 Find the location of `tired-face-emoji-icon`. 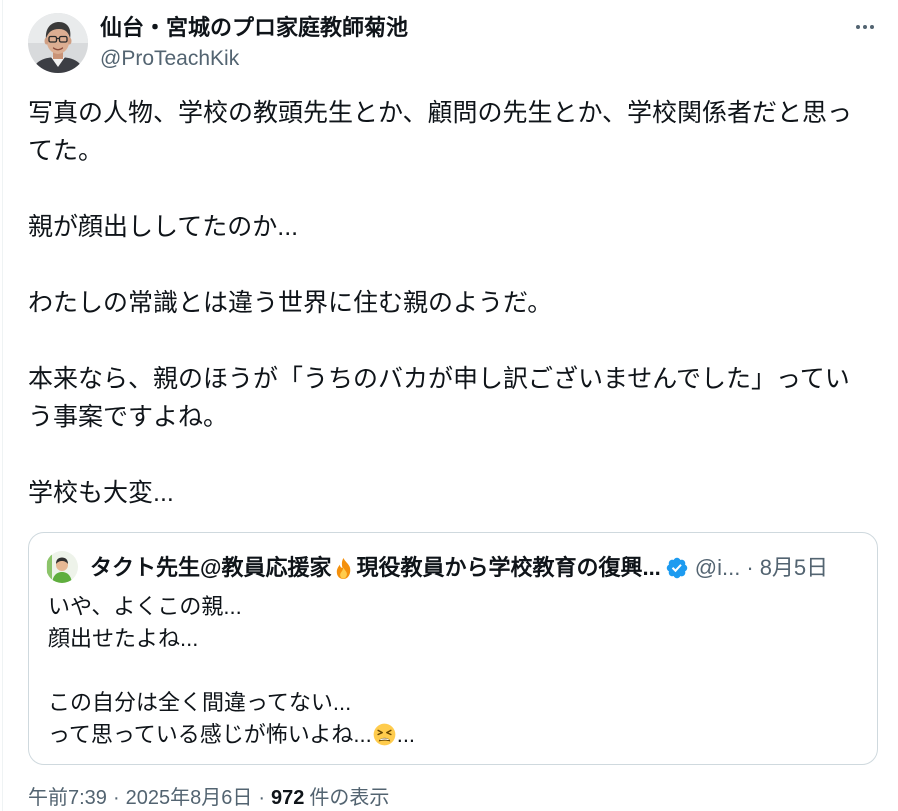

tired-face-emoji-icon is located at coordinates (384, 734).